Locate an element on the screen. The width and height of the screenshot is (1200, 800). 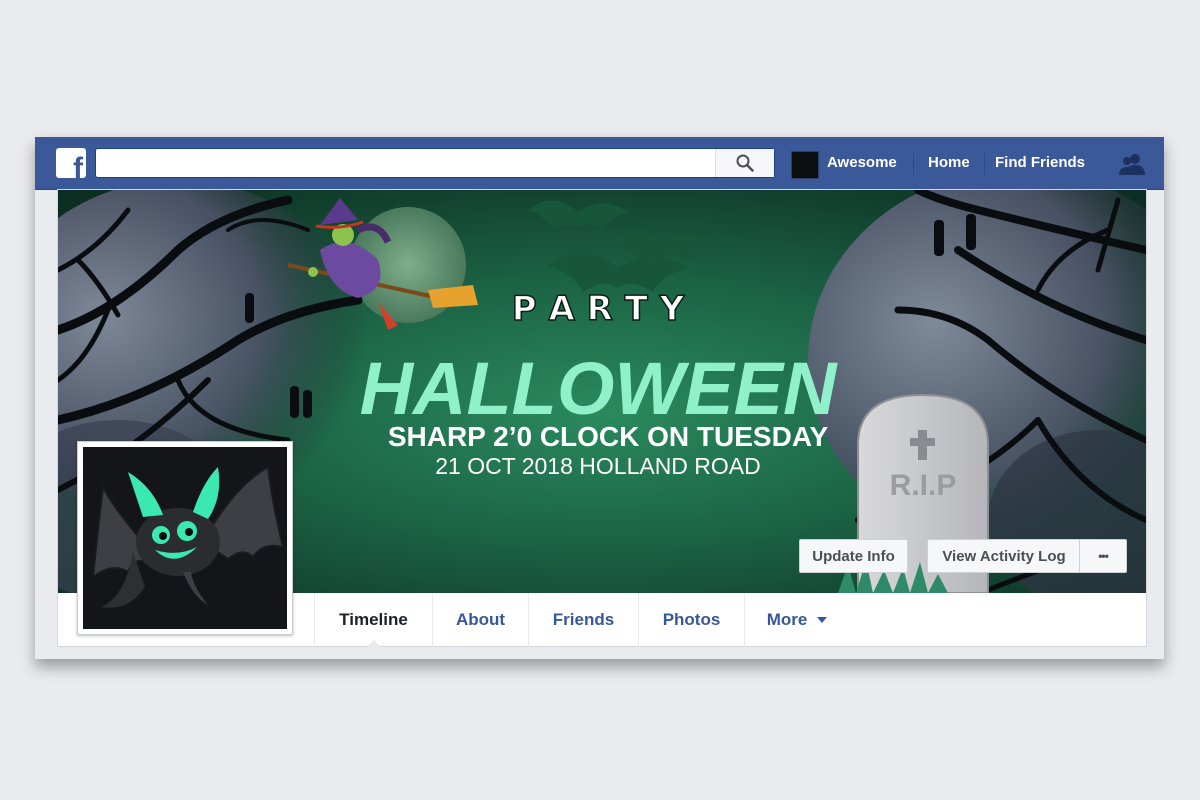
tab-about-label: About is located at coordinates (480, 619).